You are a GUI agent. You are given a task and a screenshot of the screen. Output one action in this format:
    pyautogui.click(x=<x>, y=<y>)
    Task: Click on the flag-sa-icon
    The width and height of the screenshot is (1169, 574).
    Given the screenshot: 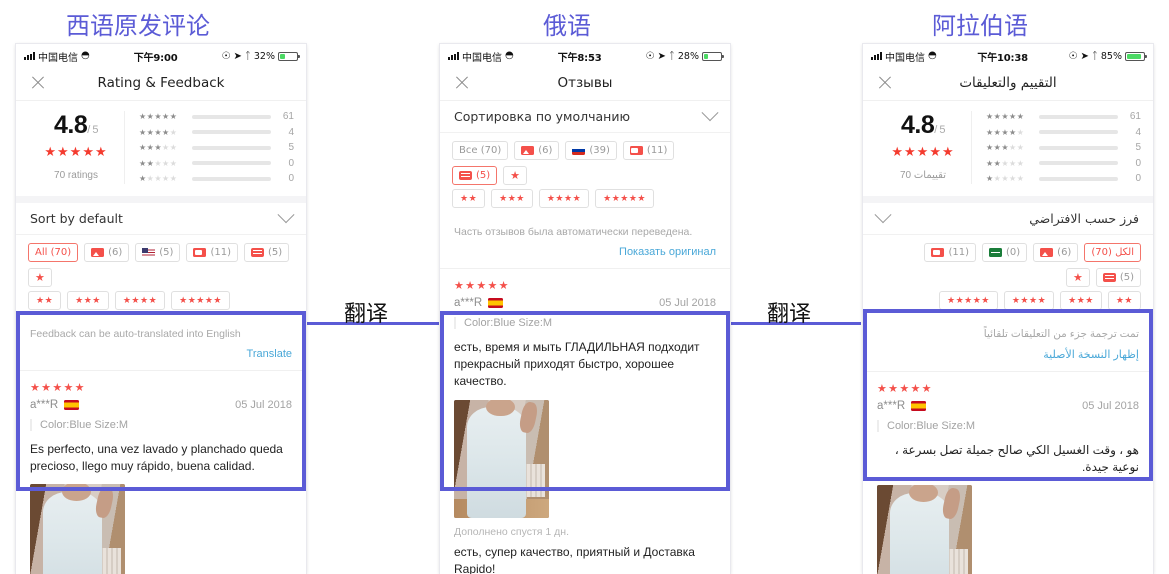 What is the action you would take?
    pyautogui.click(x=995, y=252)
    